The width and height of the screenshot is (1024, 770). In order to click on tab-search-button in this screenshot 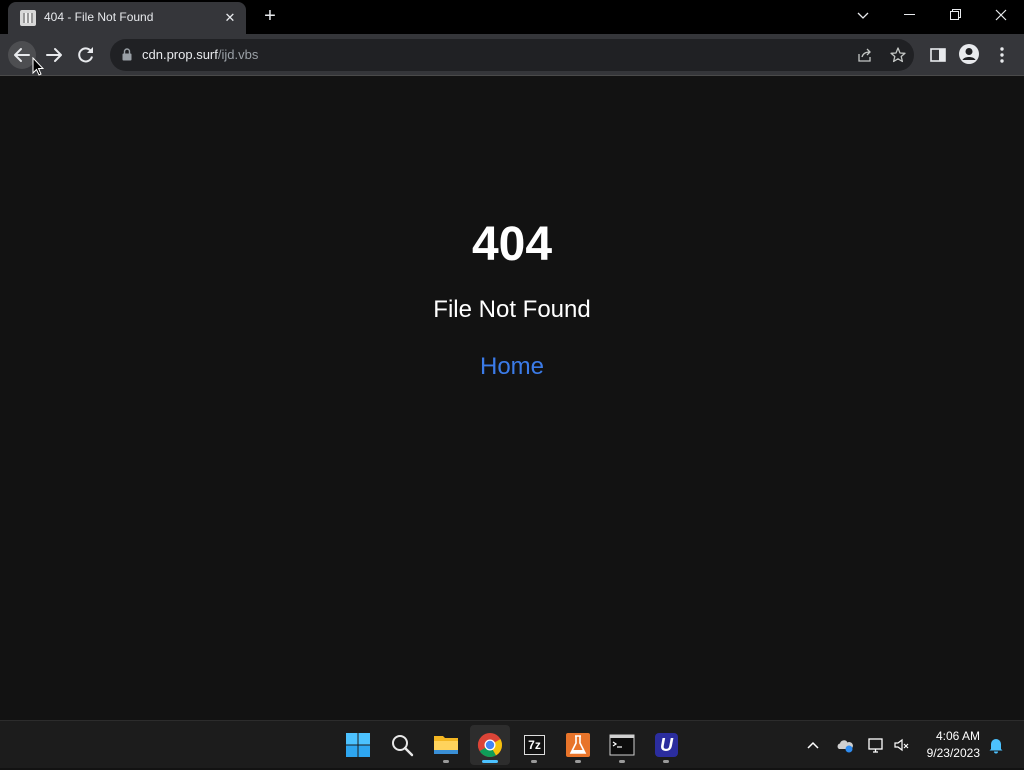, I will do `click(863, 15)`.